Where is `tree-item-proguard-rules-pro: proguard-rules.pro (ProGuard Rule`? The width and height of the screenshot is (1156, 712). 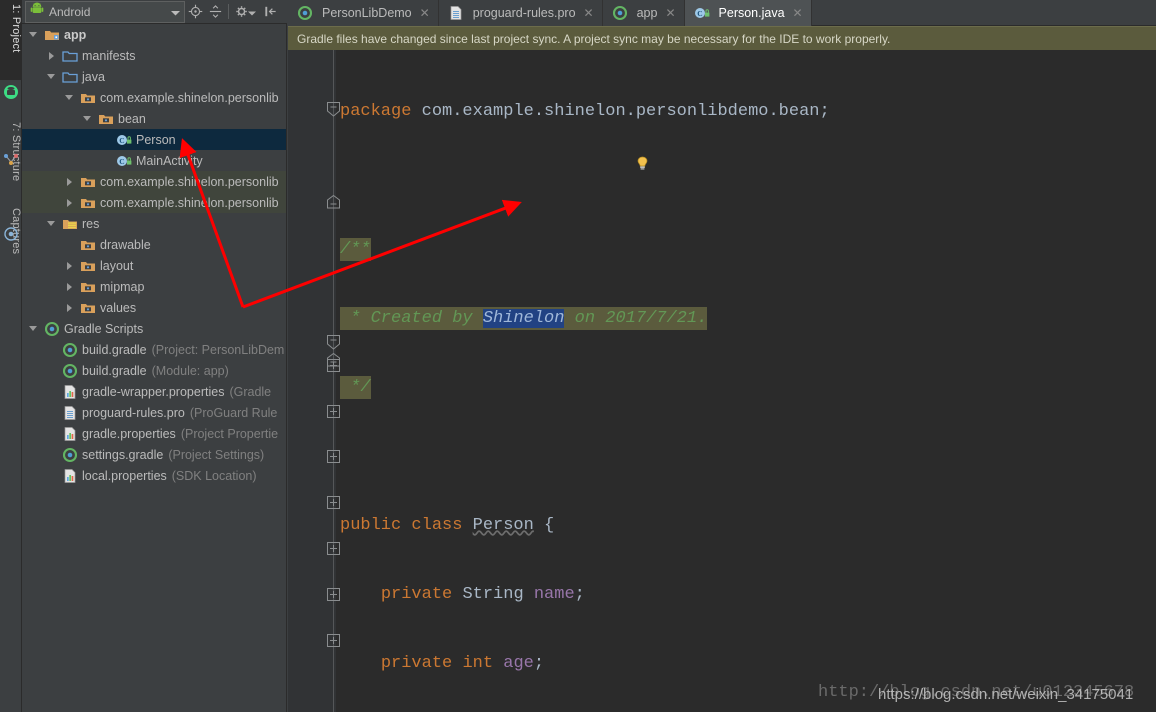 tree-item-proguard-rules-pro: proguard-rules.pro (ProGuard Rule is located at coordinates (154, 412).